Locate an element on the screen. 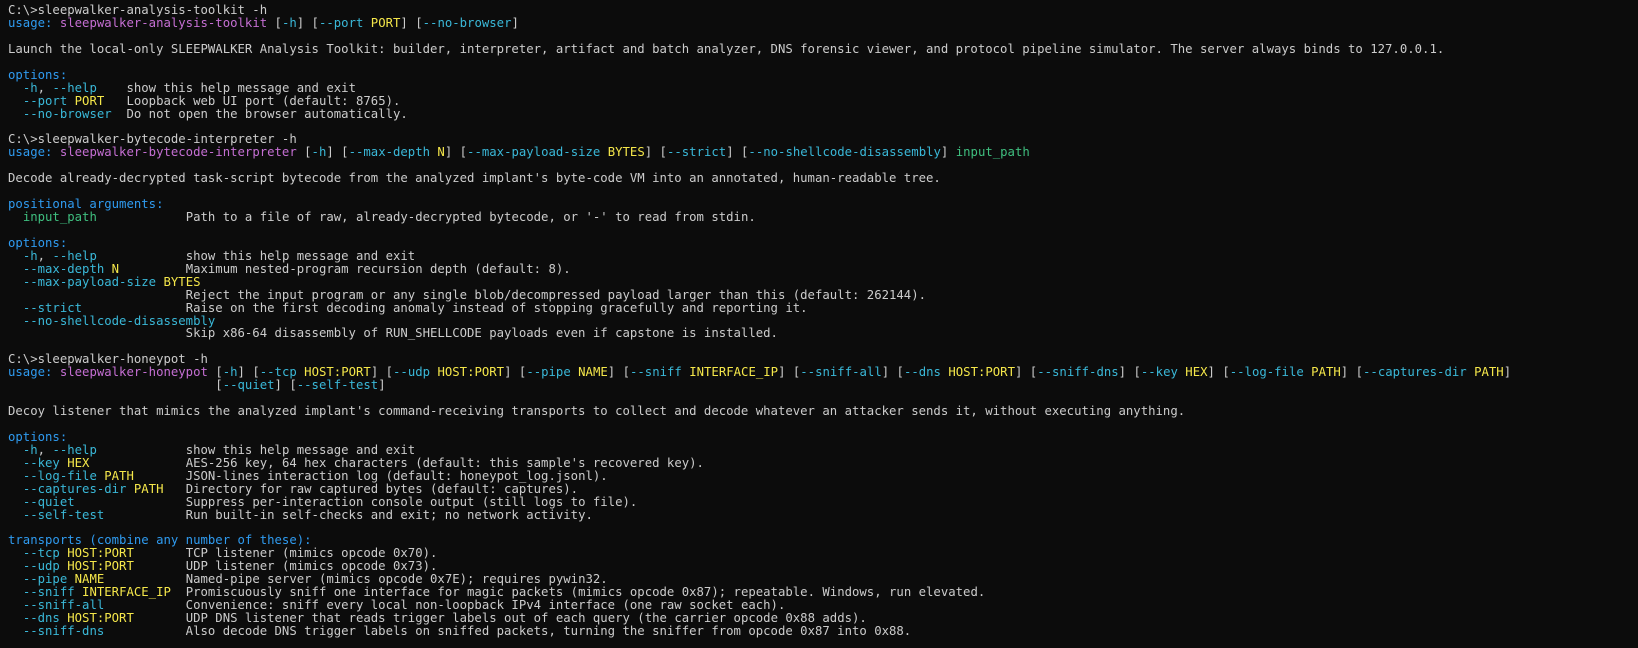 The height and width of the screenshot is (648, 1638). terminal-text-segment: HEX is located at coordinates (1196, 372).